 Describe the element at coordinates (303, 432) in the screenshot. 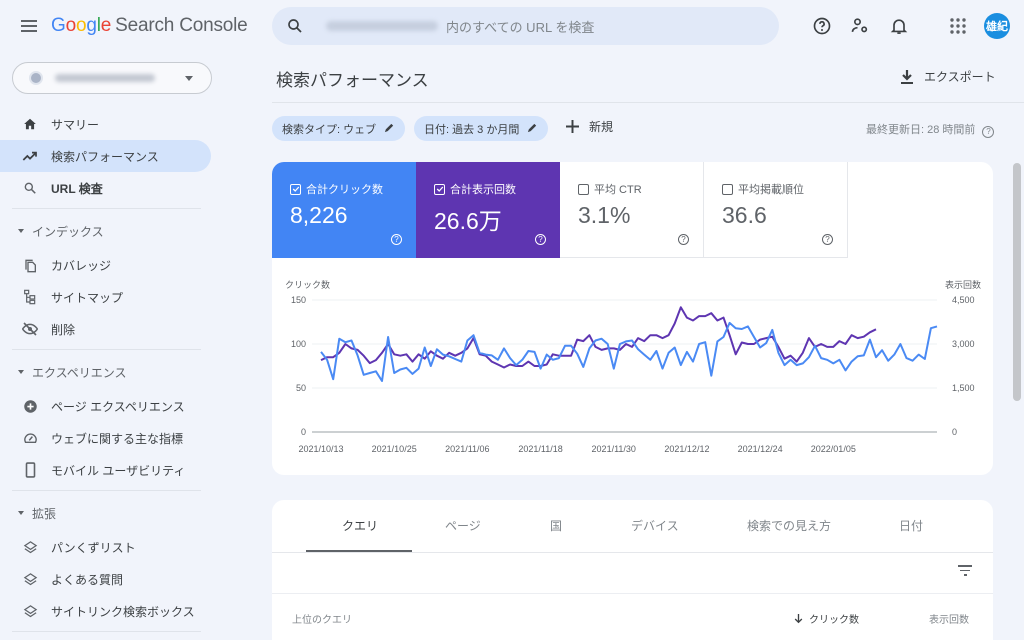

I see `y-left-tick-label: 0` at that location.